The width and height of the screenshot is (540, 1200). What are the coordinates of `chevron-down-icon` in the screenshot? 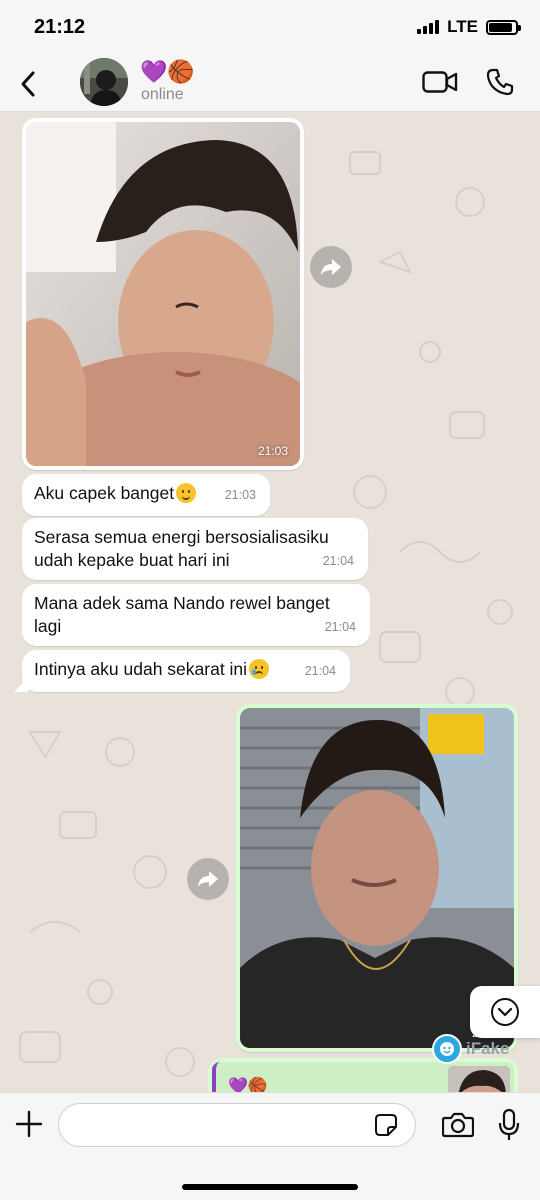 It's located at (505, 1012).